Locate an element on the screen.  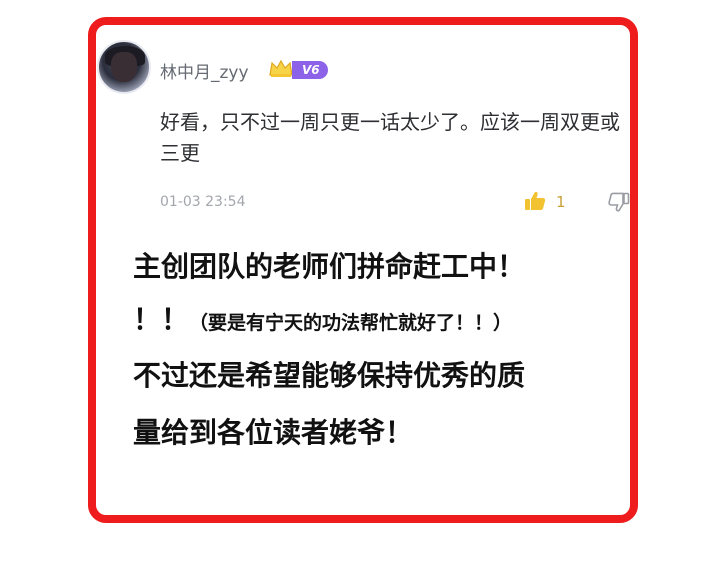
avatar is located at coordinates (124, 67).